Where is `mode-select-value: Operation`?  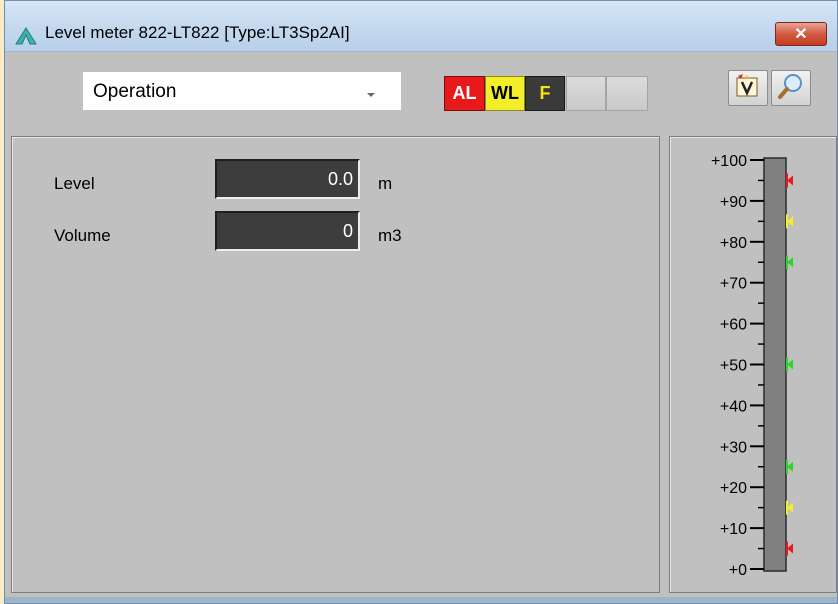
mode-select-value: Operation is located at coordinates (135, 91).